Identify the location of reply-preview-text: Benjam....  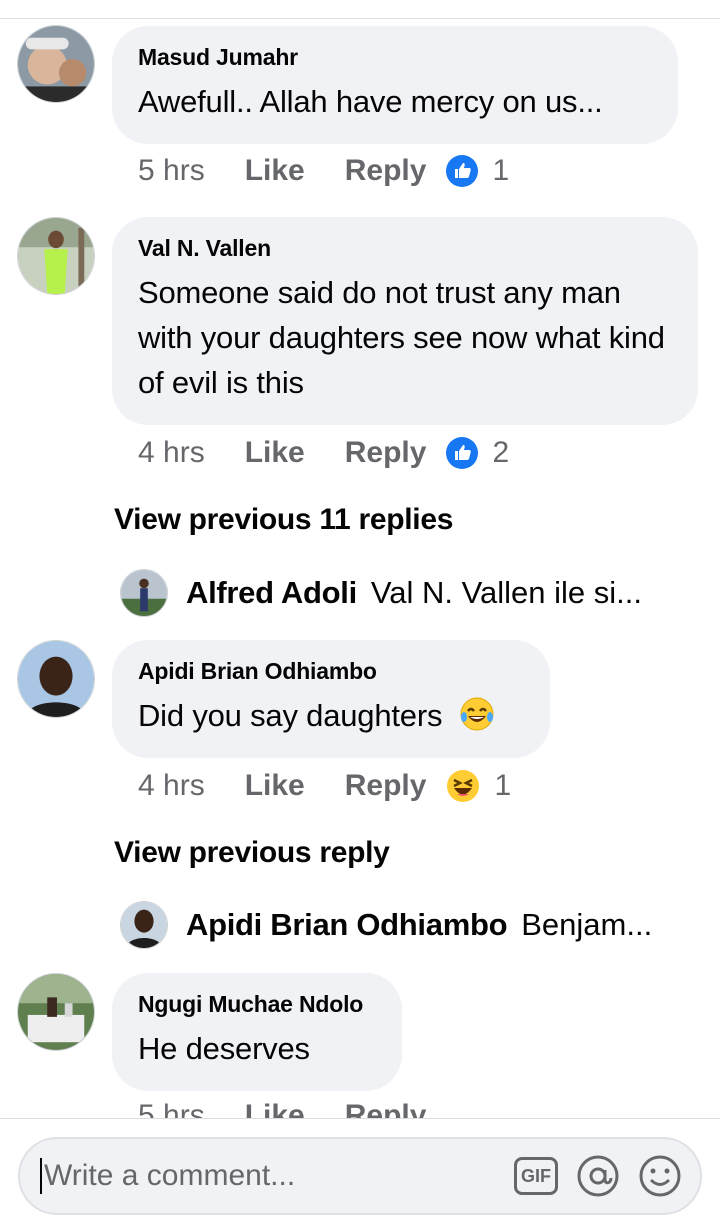
(587, 924).